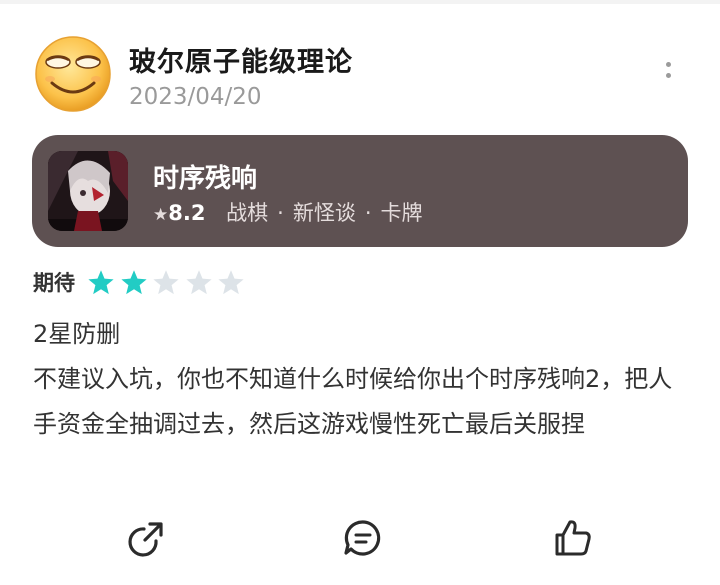 The width and height of the screenshot is (720, 585). What do you see at coordinates (241, 59) in the screenshot?
I see `username: 玻尔原子能级理论` at bounding box center [241, 59].